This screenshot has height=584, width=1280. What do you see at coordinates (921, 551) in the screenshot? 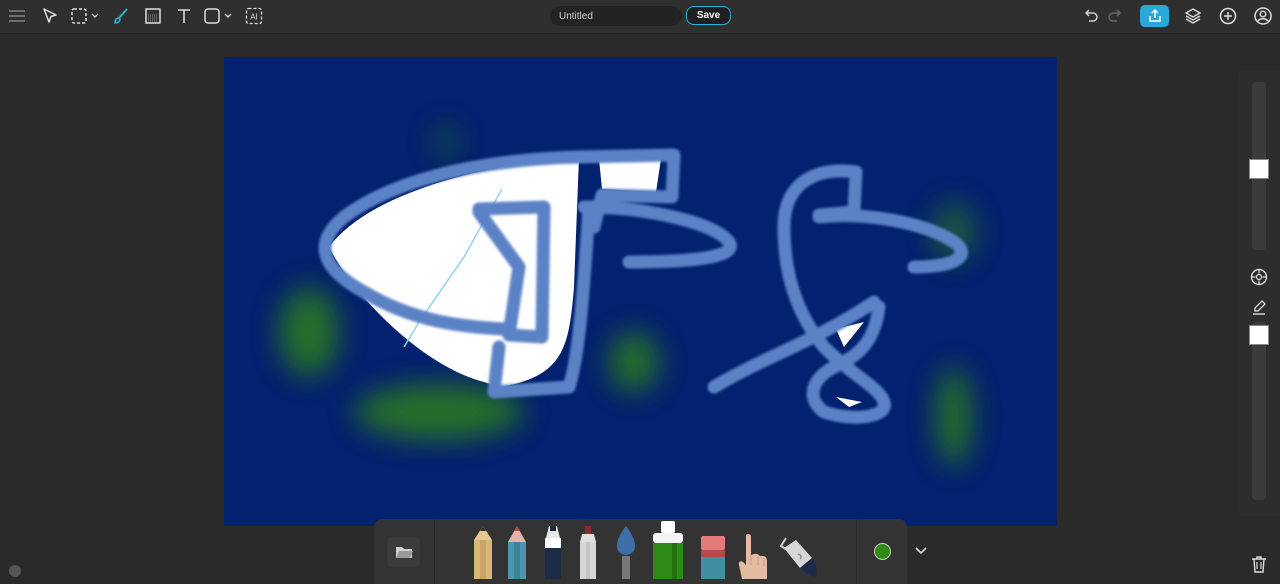
I see `chevron-down-icon` at bounding box center [921, 551].